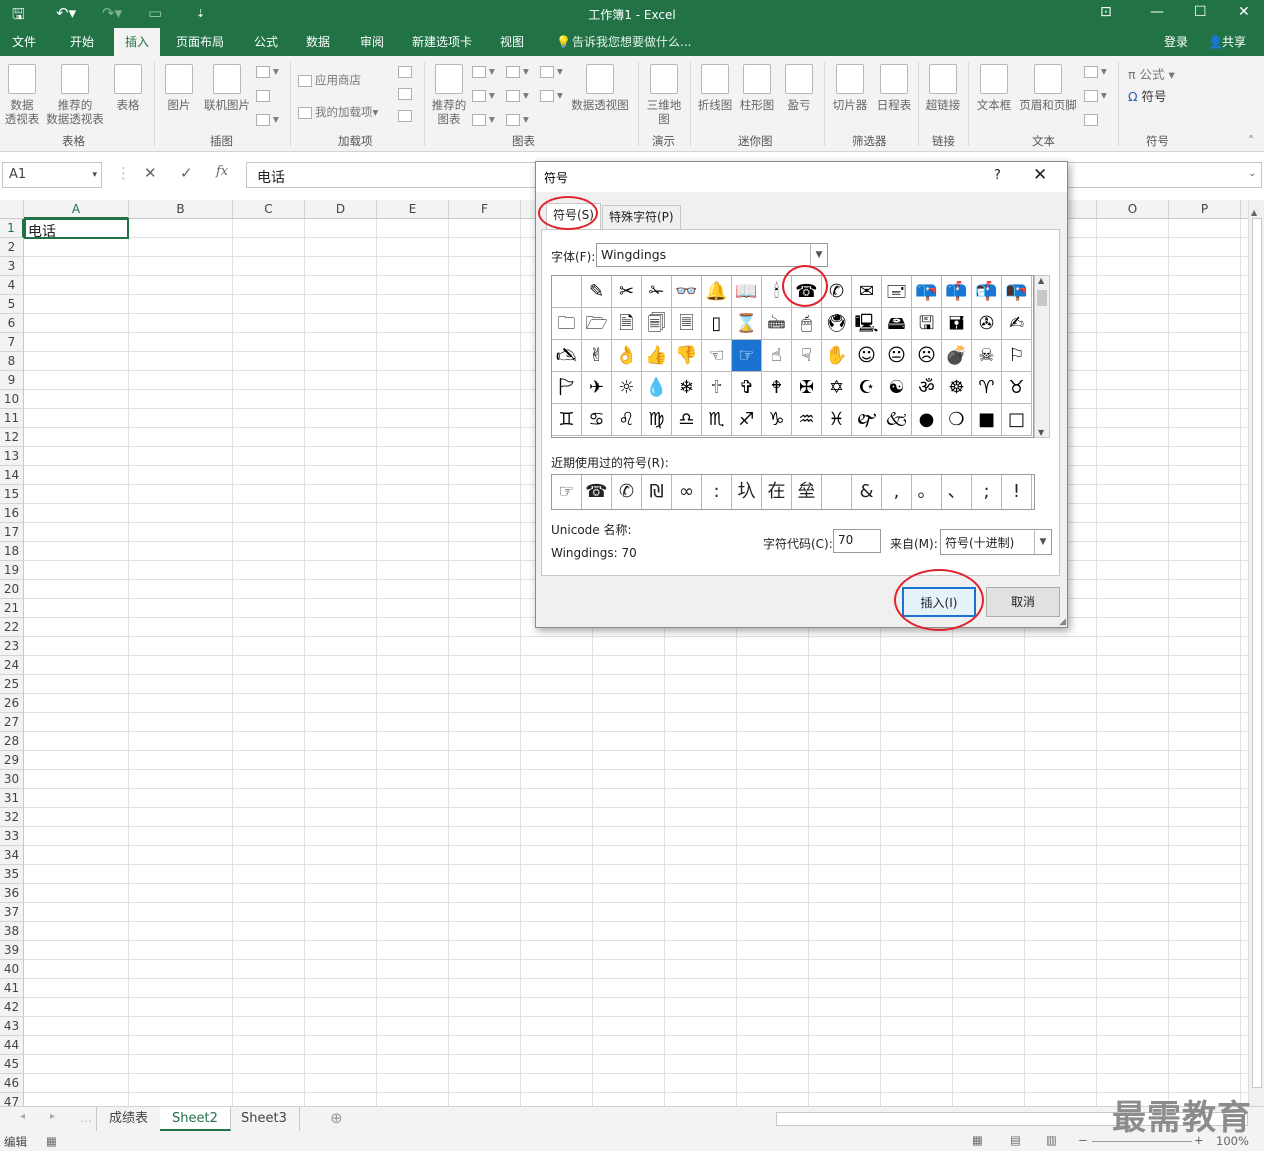 Image resolution: width=1264 pixels, height=1151 pixels. What do you see at coordinates (329, 80) in the screenshot?
I see `app-store-button: 应用商店` at bounding box center [329, 80].